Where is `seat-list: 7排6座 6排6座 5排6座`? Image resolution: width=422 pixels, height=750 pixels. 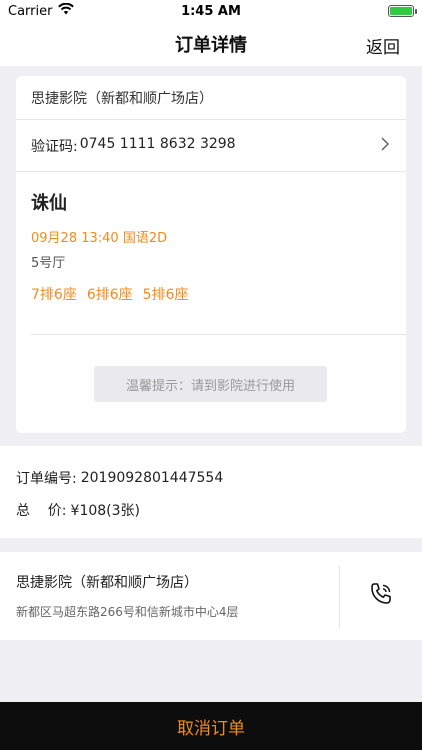 seat-list: 7排6座 6排6座 5排6座 is located at coordinates (211, 294).